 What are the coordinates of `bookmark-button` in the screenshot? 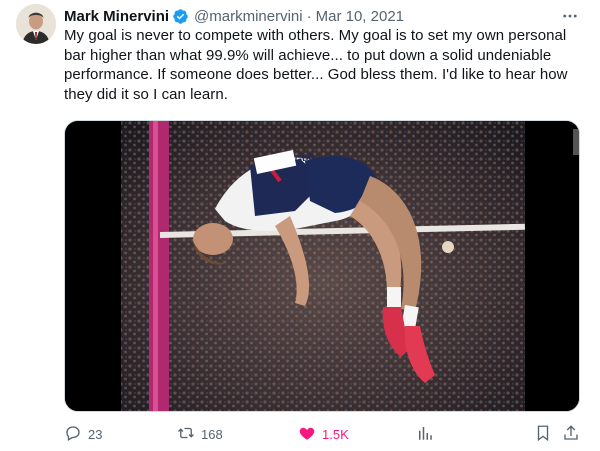 It's located at (543, 434).